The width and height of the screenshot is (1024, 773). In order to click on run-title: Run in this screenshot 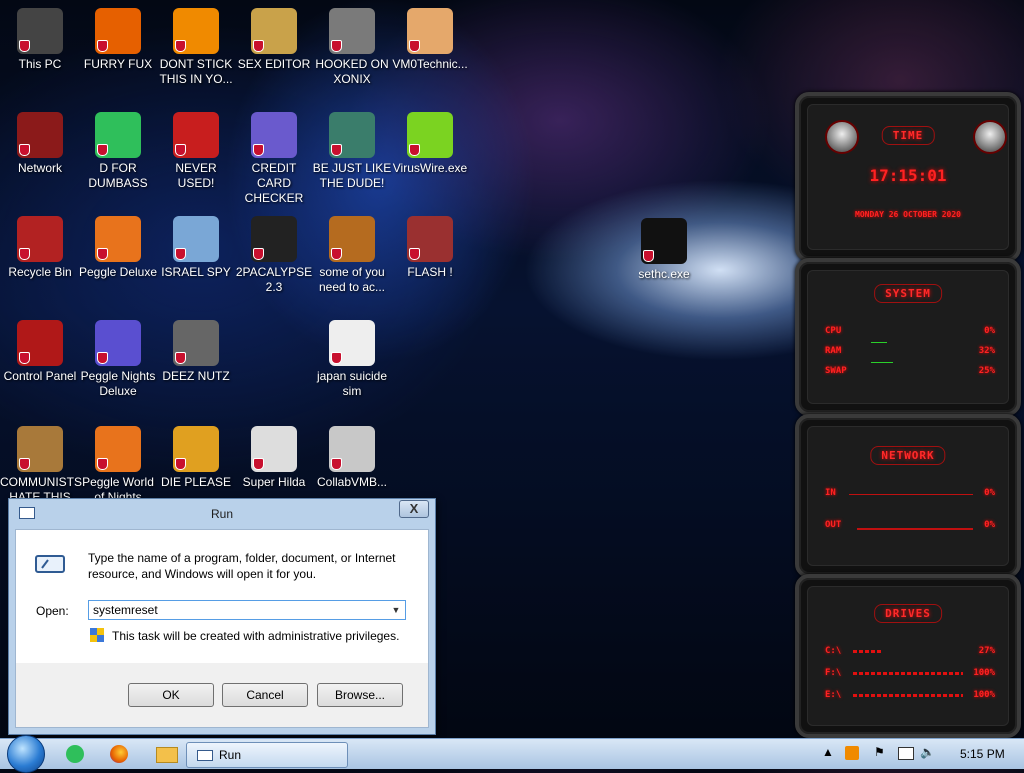, I will do `click(221, 514)`.